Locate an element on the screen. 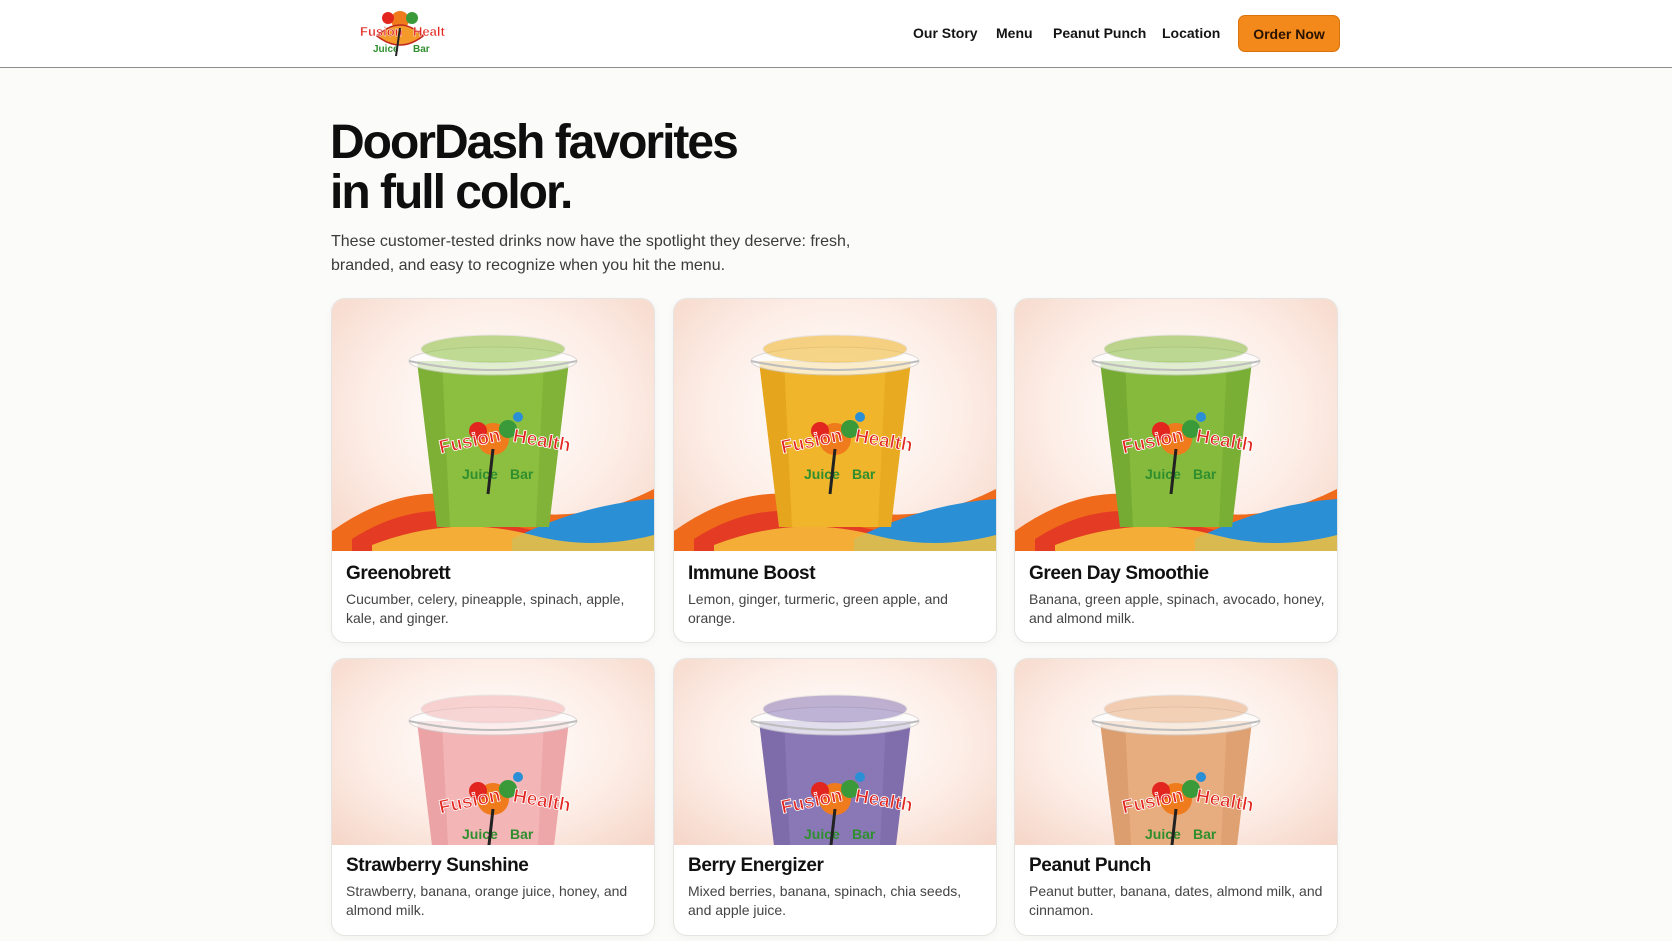 This screenshot has height=941, width=1672. nav-our-story: Our Story is located at coordinates (945, 33).